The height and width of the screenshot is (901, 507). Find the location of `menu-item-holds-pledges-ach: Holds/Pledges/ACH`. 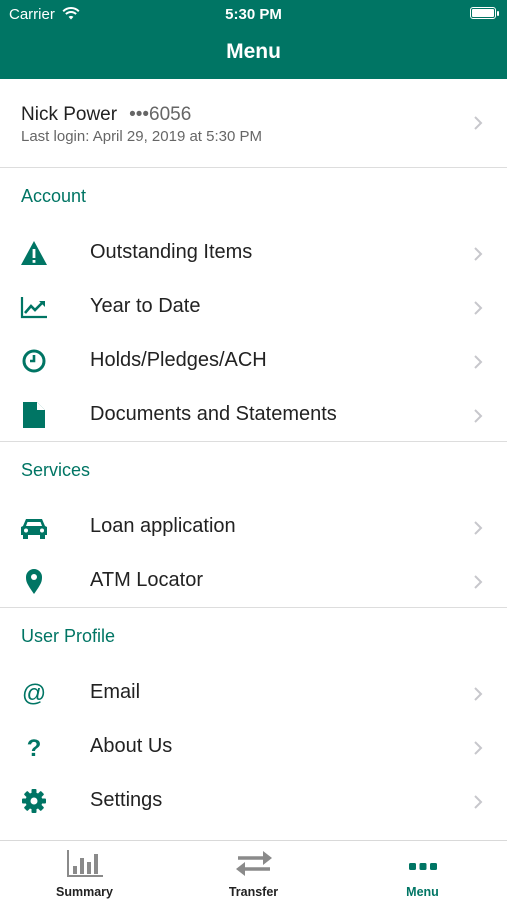

menu-item-holds-pledges-ach: Holds/Pledges/ACH is located at coordinates (253, 361).